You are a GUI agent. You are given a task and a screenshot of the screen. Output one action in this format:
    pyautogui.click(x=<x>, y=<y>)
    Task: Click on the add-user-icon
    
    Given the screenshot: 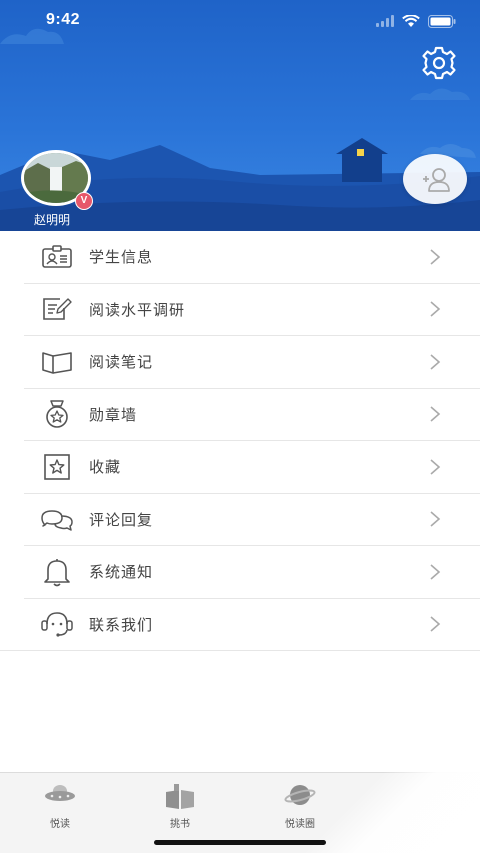 What is the action you would take?
    pyautogui.click(x=436, y=180)
    